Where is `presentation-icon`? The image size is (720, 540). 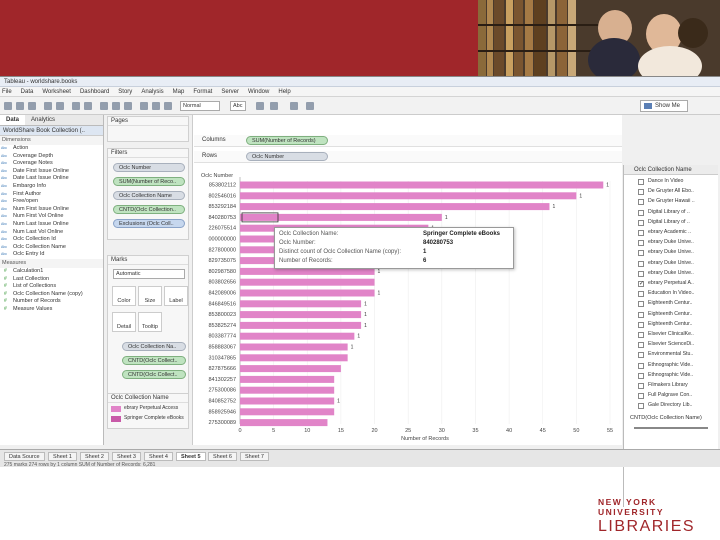
presentation-icon is located at coordinates (294, 106).